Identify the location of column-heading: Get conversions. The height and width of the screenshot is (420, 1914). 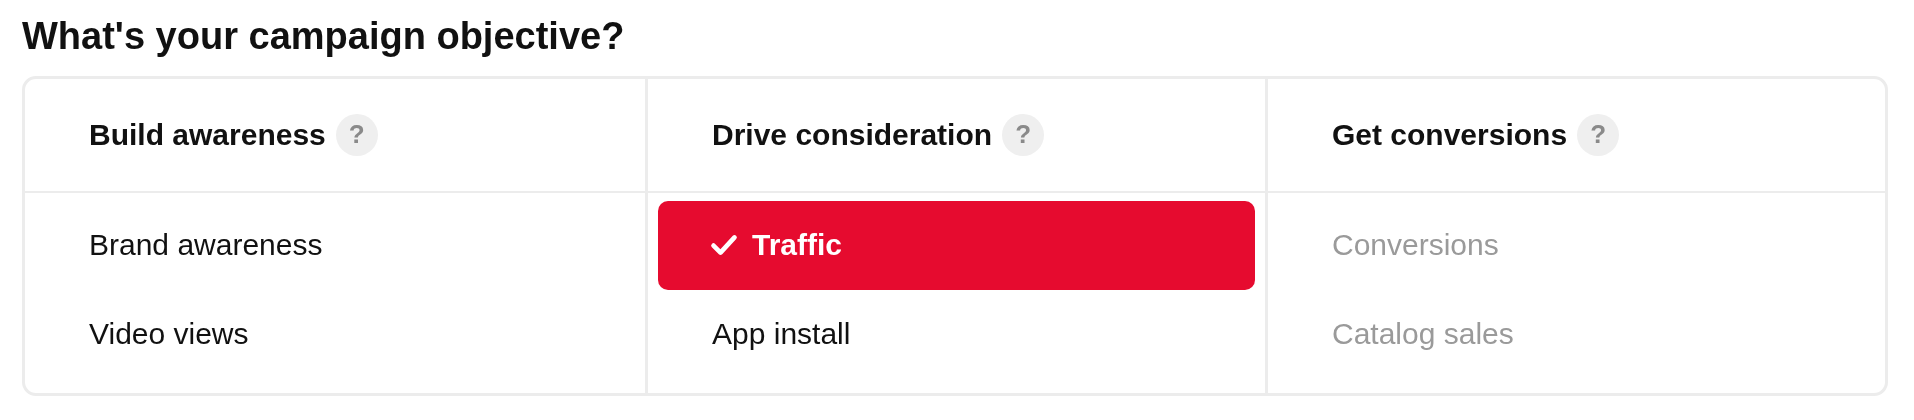
(1450, 134).